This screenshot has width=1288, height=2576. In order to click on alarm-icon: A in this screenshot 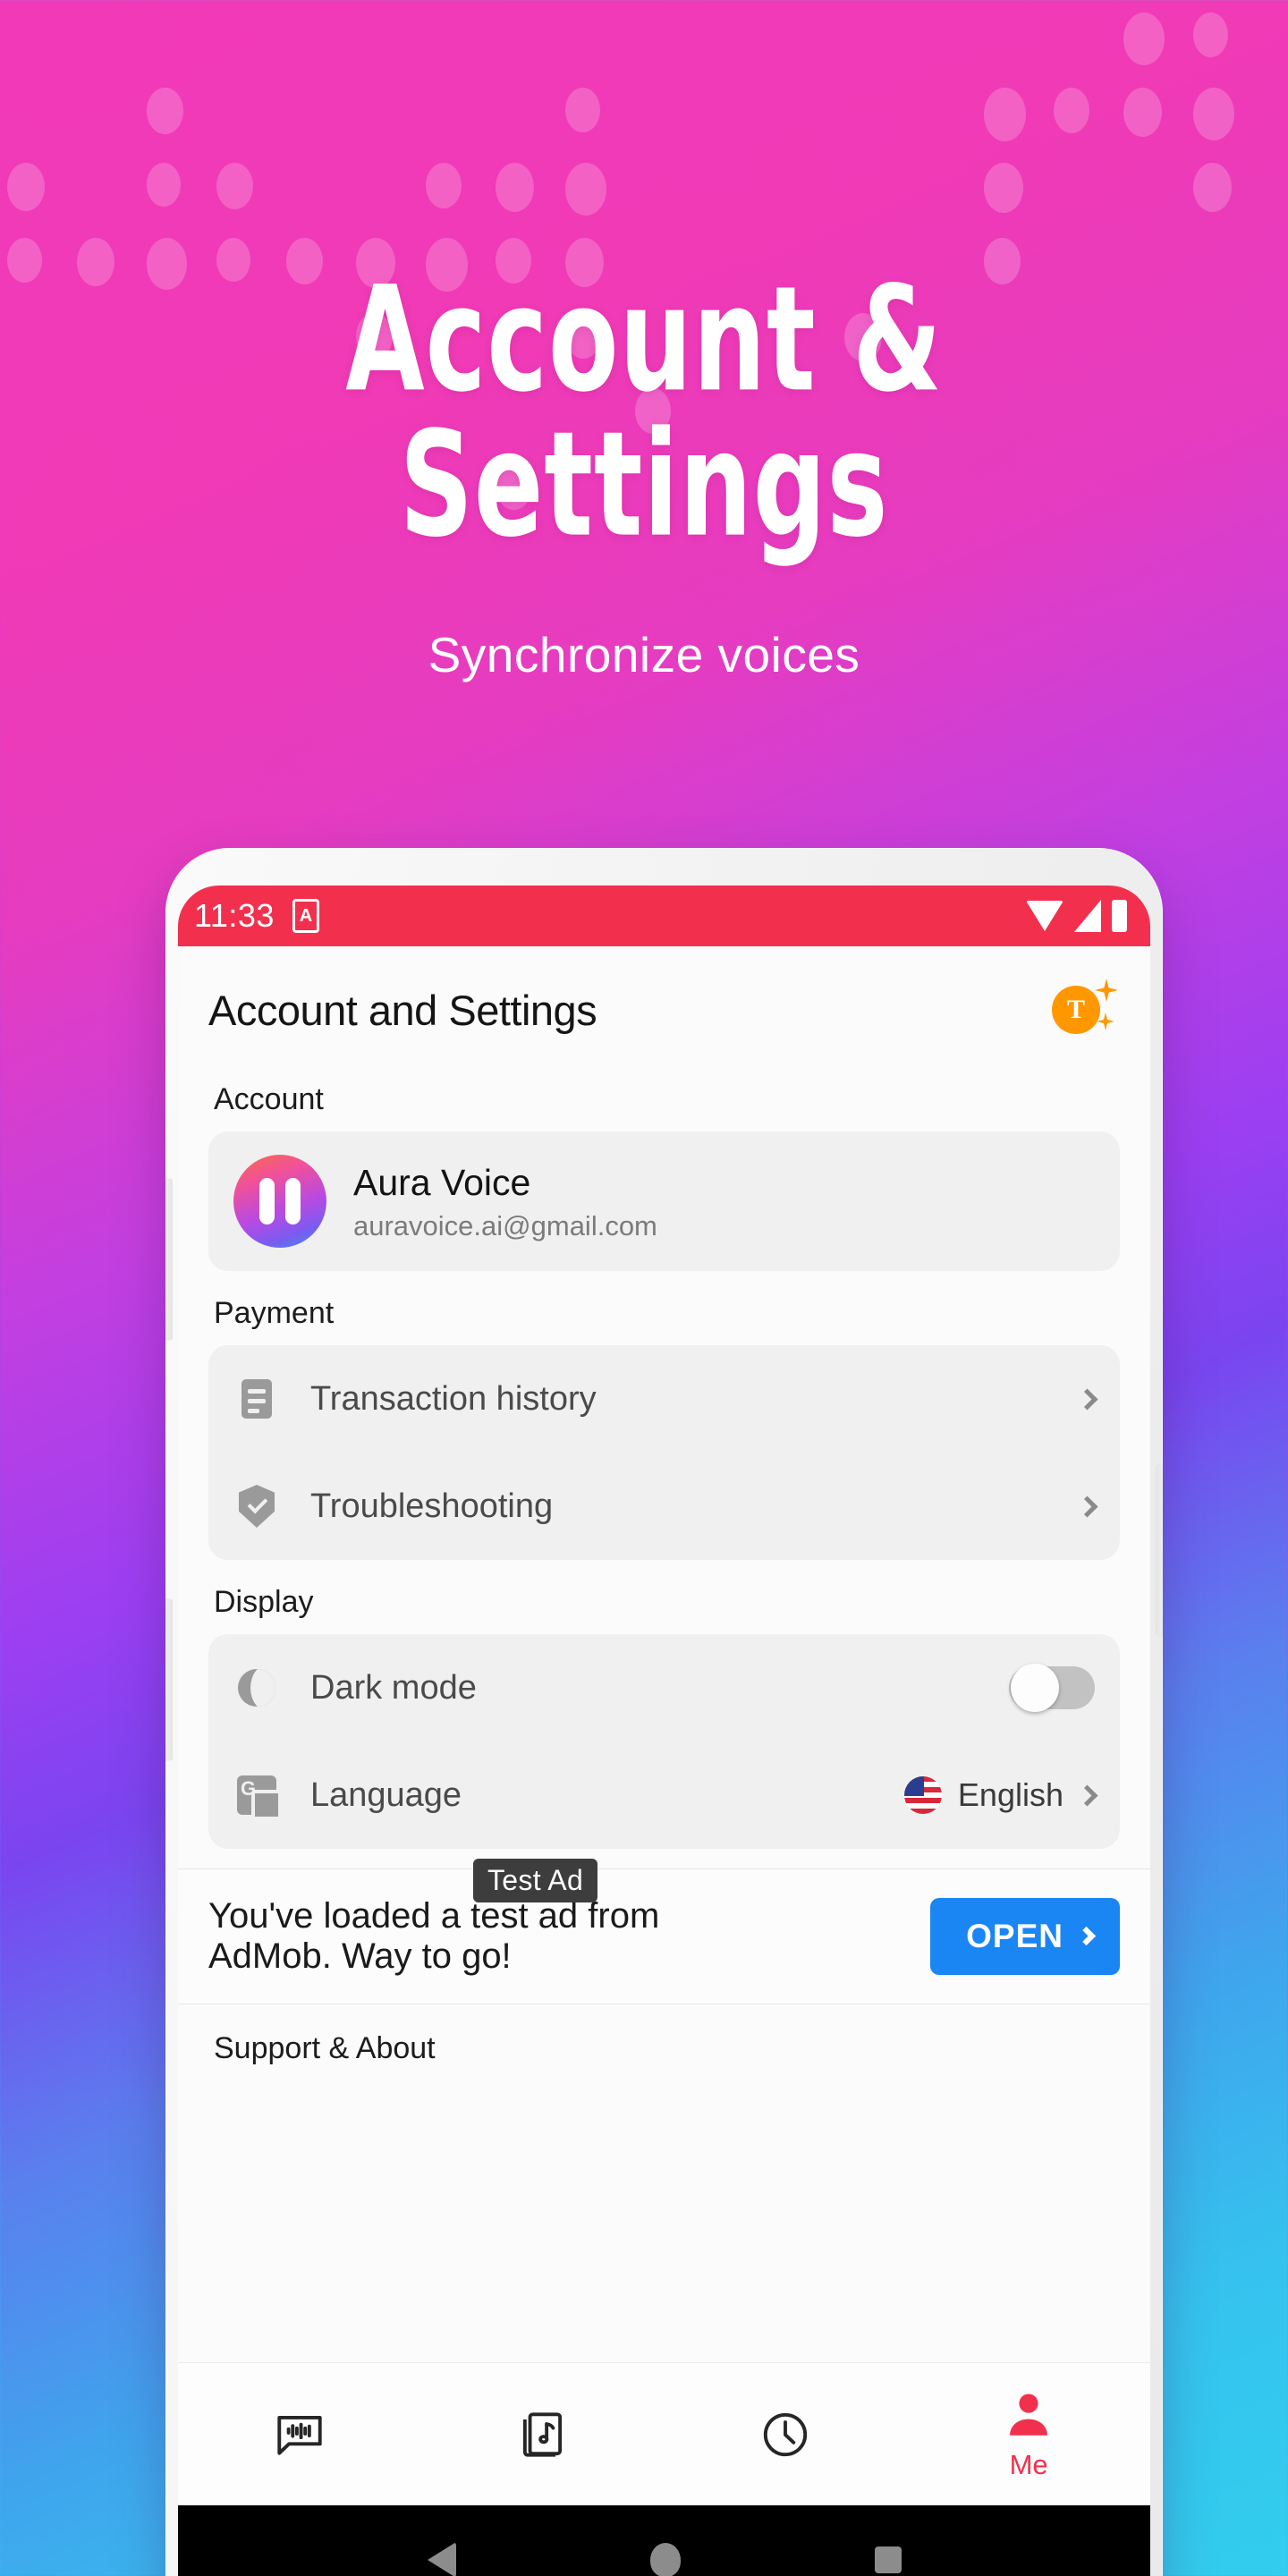, I will do `click(305, 916)`.